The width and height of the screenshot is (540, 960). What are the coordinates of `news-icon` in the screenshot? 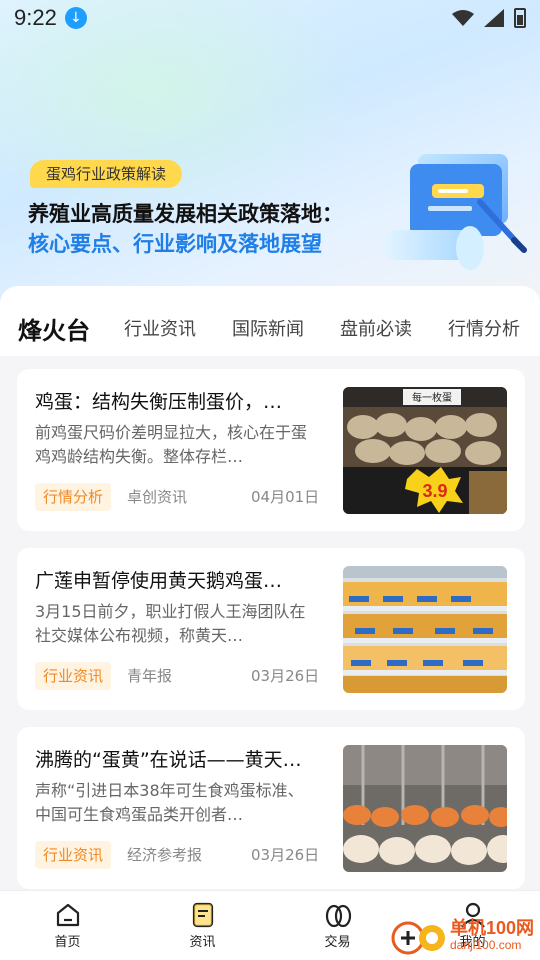 It's located at (202, 915).